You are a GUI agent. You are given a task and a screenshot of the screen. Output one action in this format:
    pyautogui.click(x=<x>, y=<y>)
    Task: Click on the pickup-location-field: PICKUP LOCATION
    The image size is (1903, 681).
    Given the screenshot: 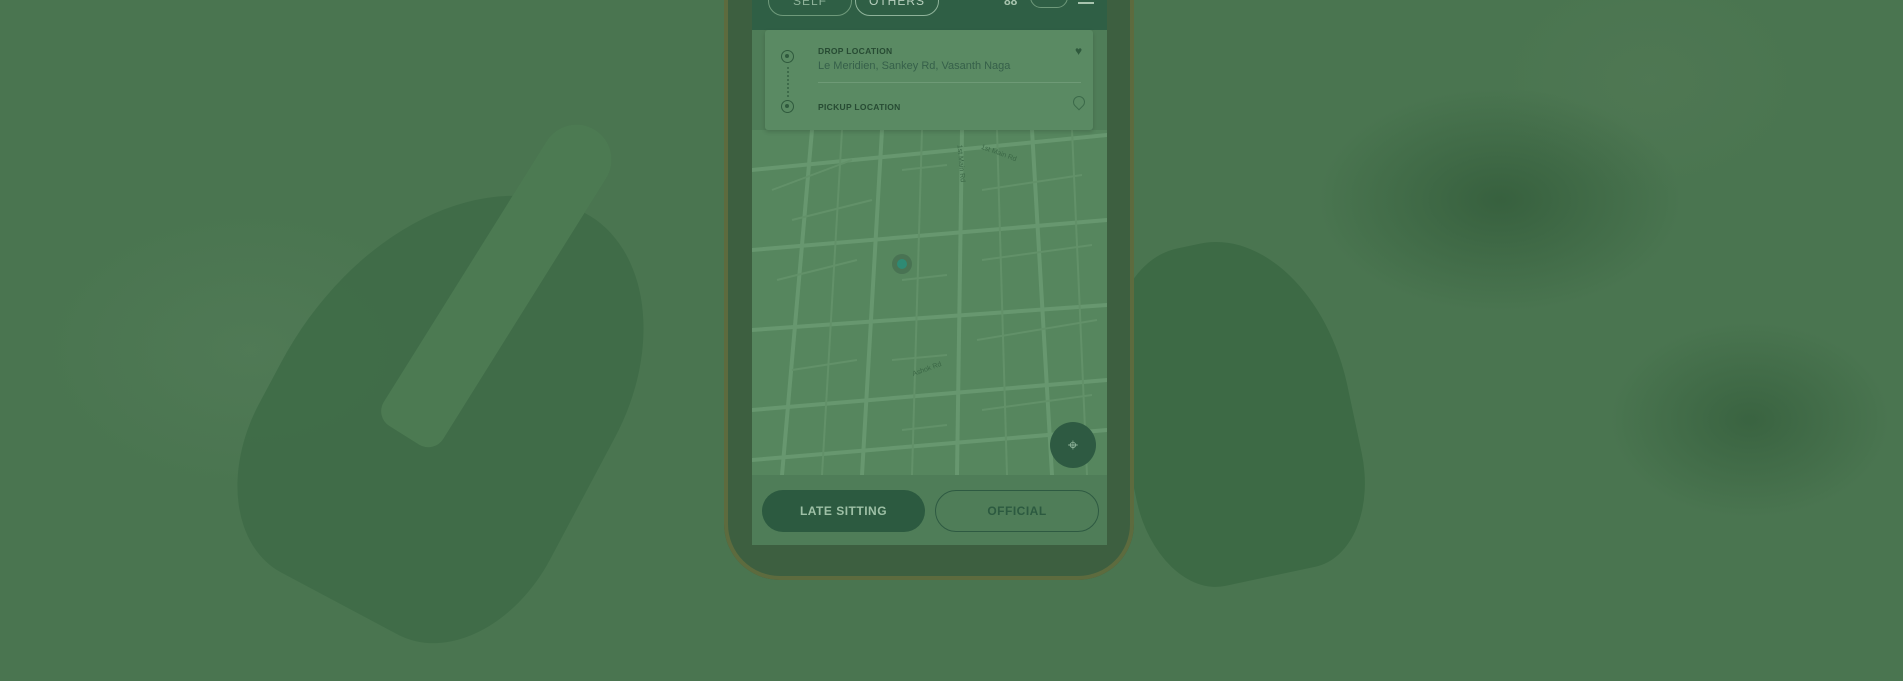 What is the action you would take?
    pyautogui.click(x=859, y=107)
    